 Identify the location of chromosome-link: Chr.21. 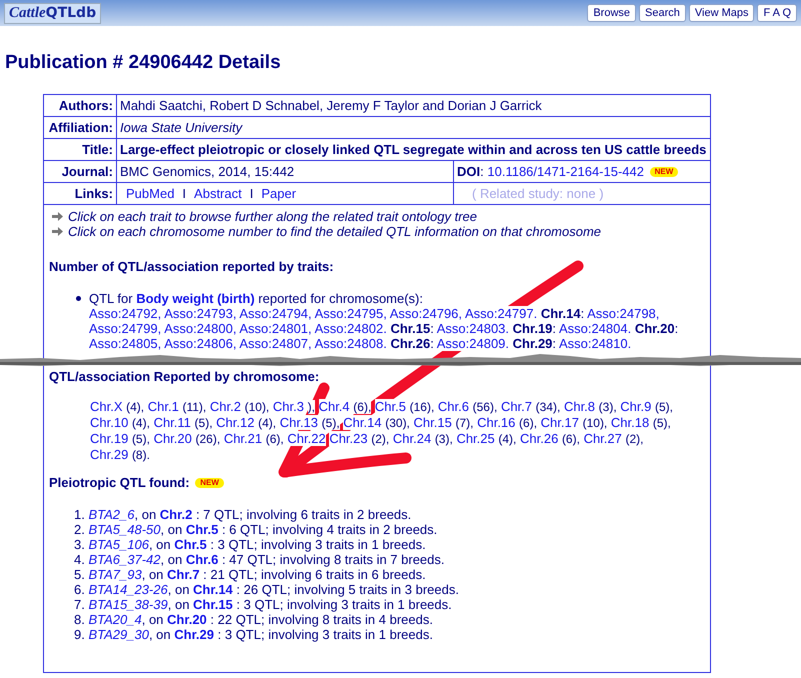
(243, 438).